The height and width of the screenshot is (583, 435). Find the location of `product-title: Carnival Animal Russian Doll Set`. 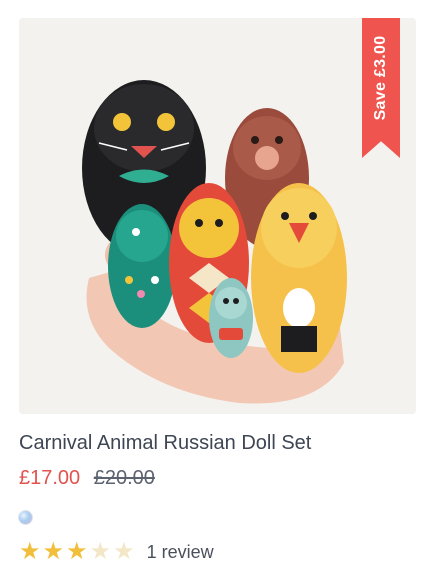

product-title: Carnival Animal Russian Doll Set is located at coordinates (165, 443).